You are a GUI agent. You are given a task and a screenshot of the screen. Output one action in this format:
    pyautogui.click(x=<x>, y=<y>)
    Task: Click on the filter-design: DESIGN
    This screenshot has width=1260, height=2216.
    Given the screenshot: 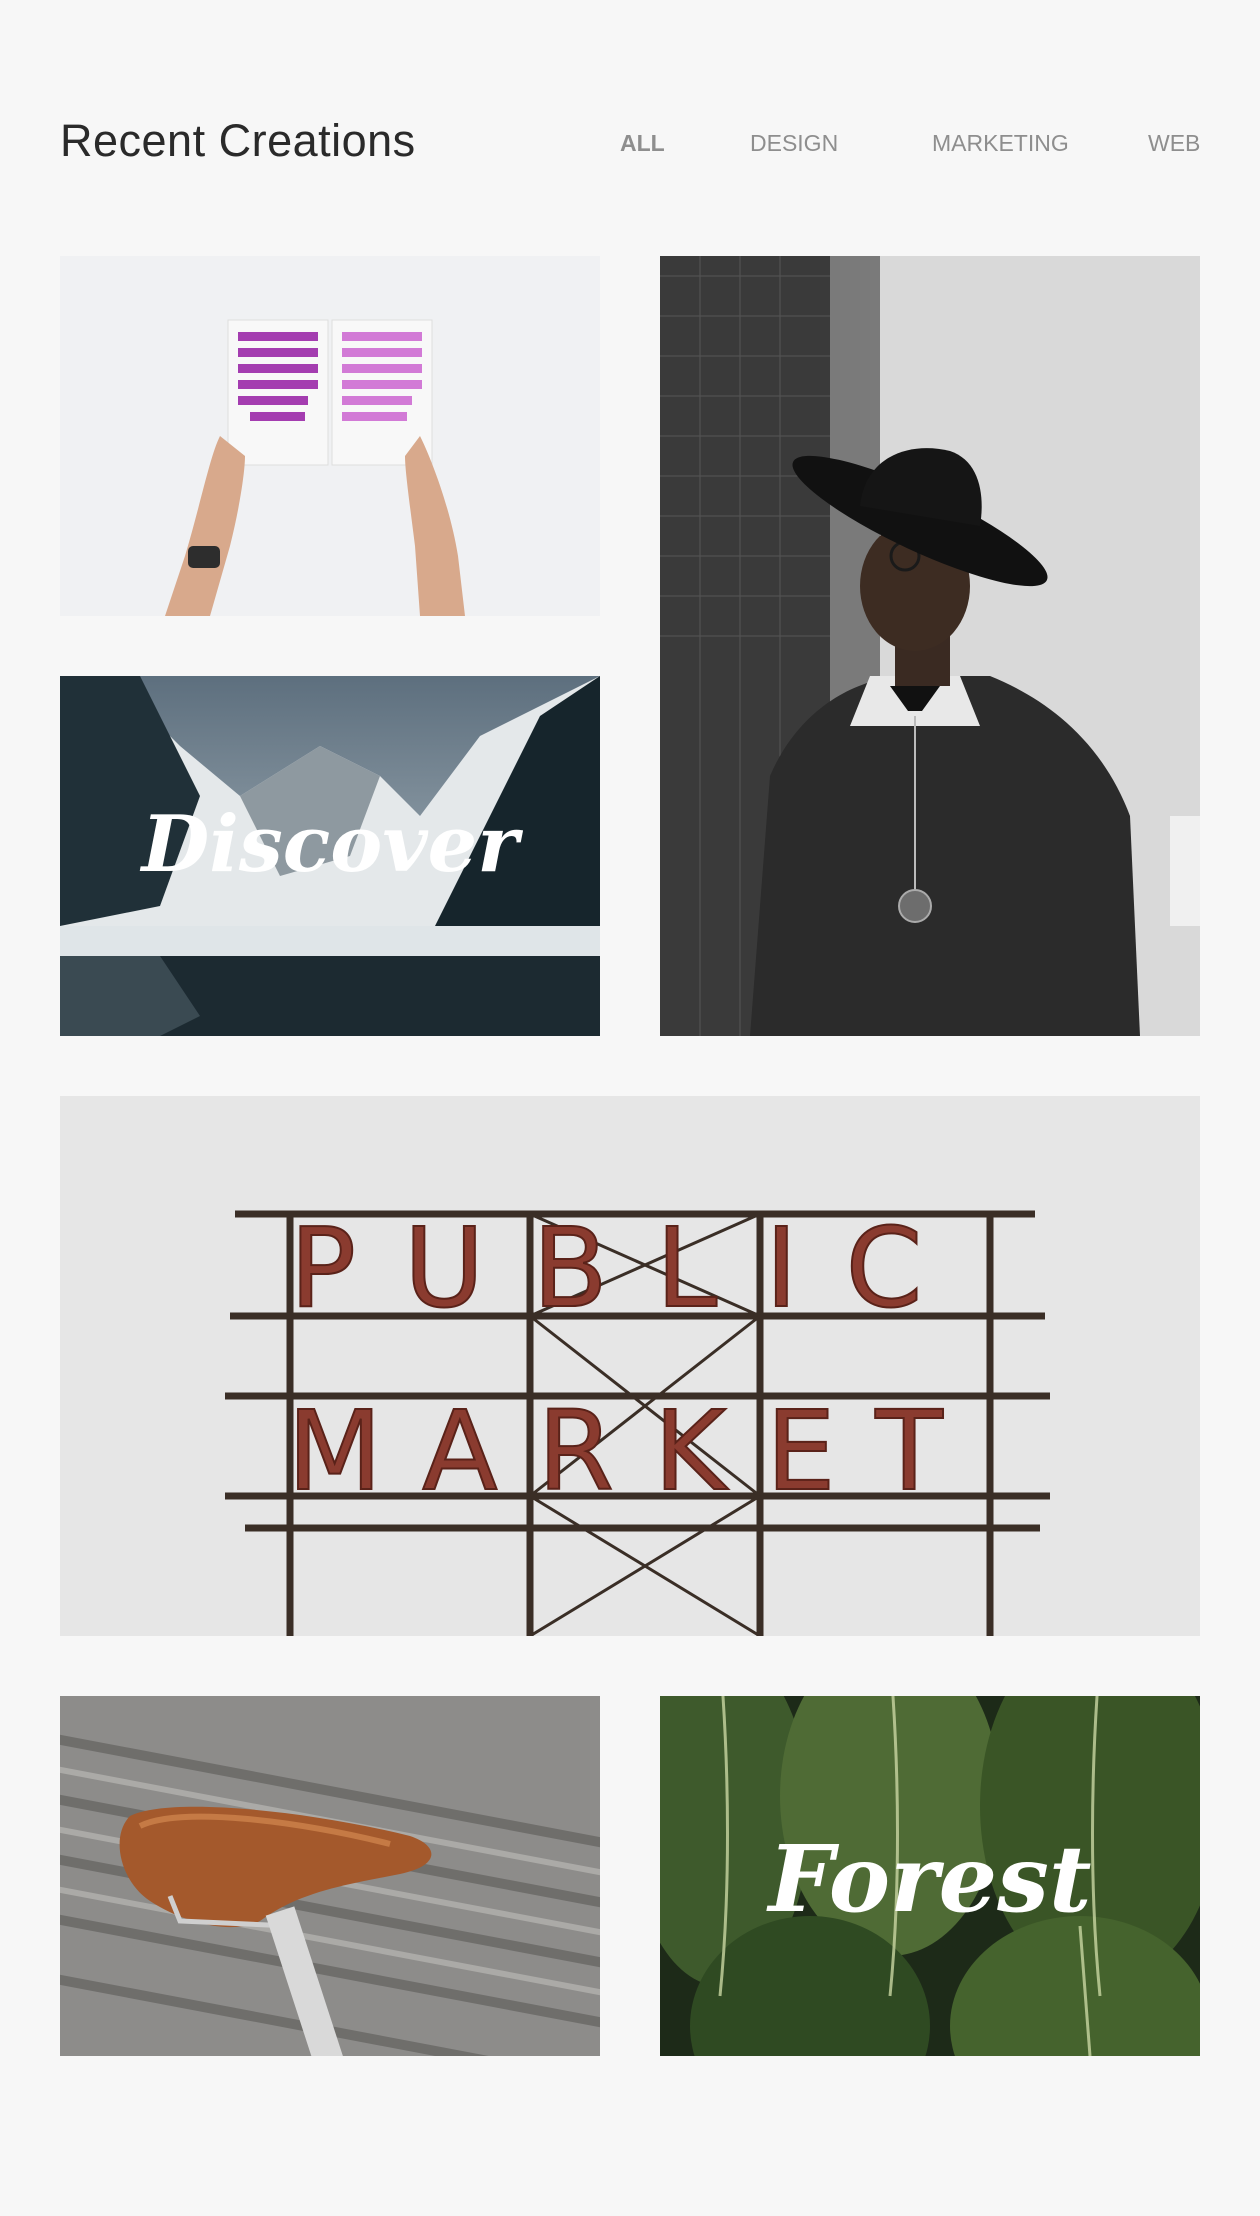 What is the action you would take?
    pyautogui.click(x=794, y=143)
    